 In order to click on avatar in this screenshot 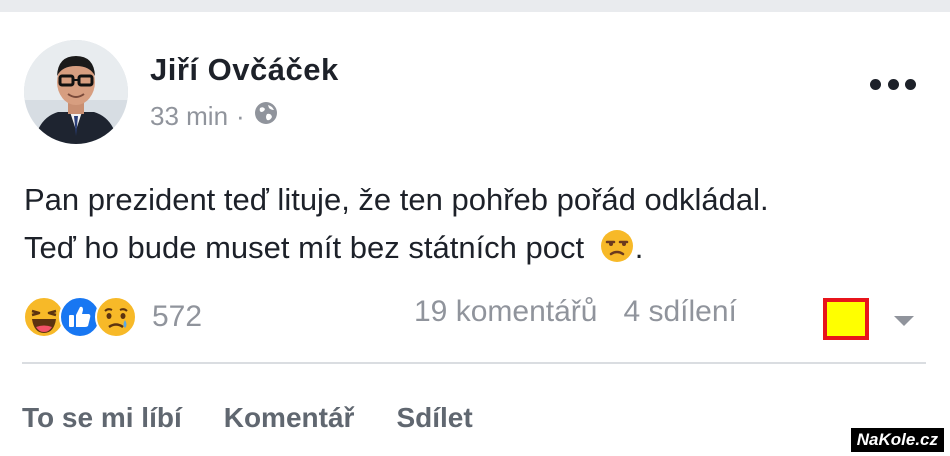, I will do `click(76, 92)`.